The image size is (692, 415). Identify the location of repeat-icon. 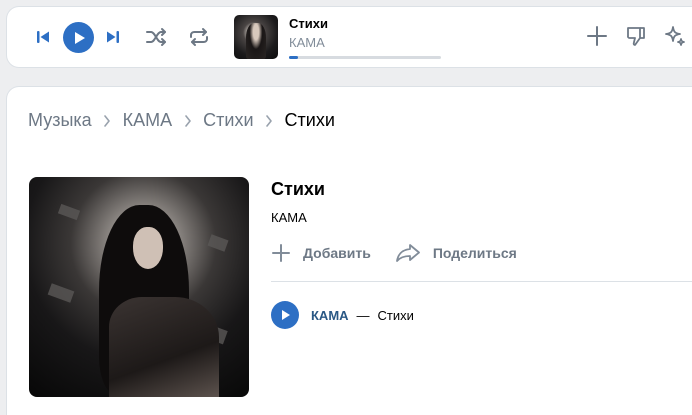
(199, 37).